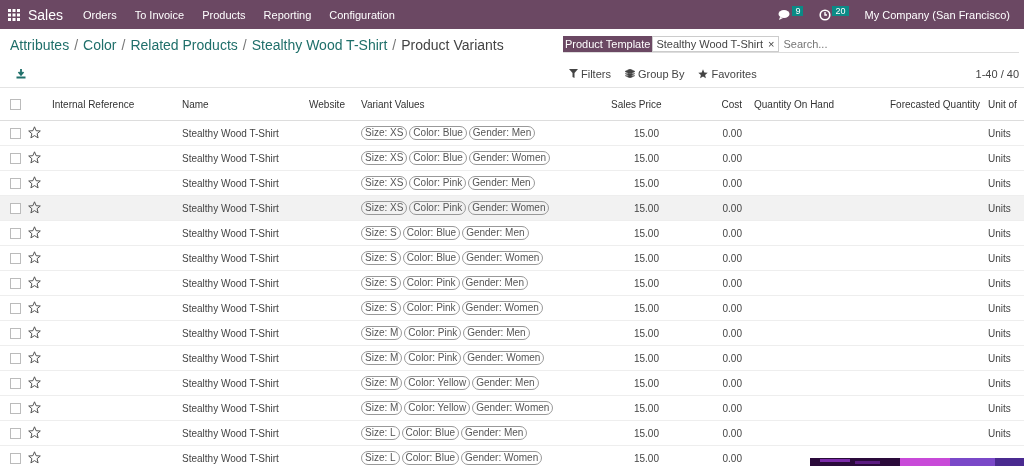 The image size is (1024, 466). Describe the element at coordinates (452, 44) in the screenshot. I see `breadcrumb-current: Product Variants` at that location.